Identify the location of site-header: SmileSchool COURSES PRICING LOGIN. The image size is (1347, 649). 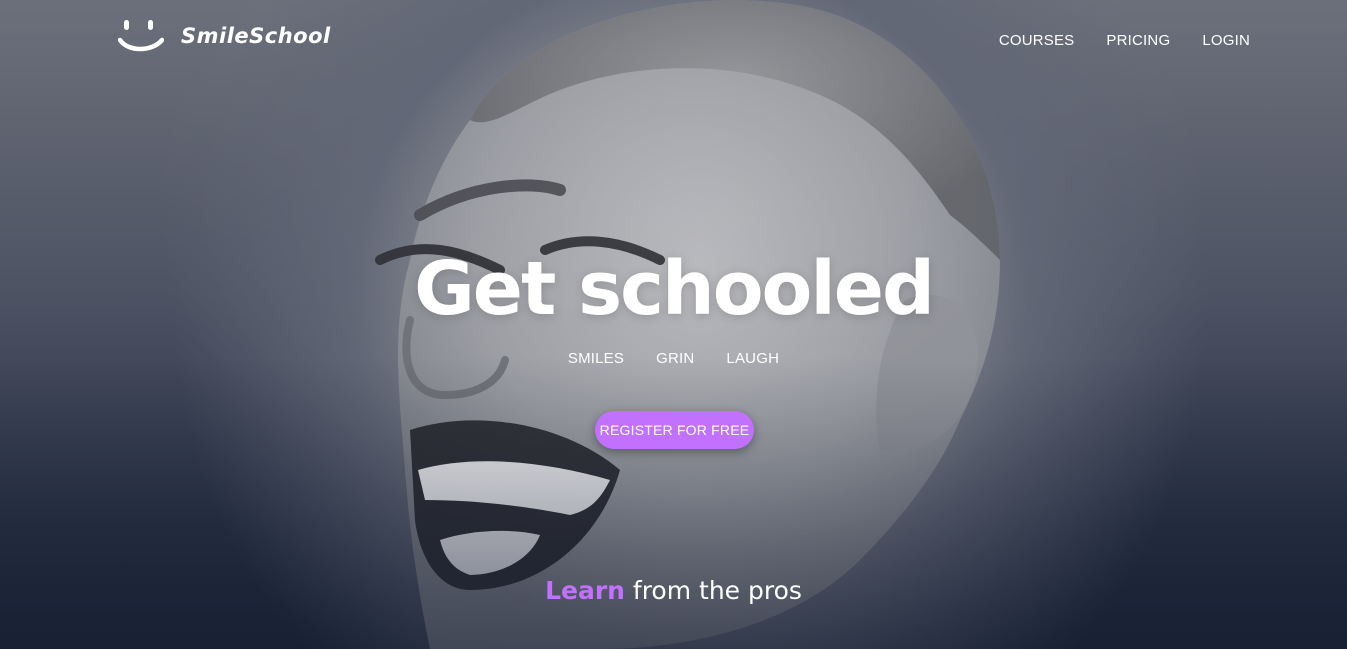
(673, 42).